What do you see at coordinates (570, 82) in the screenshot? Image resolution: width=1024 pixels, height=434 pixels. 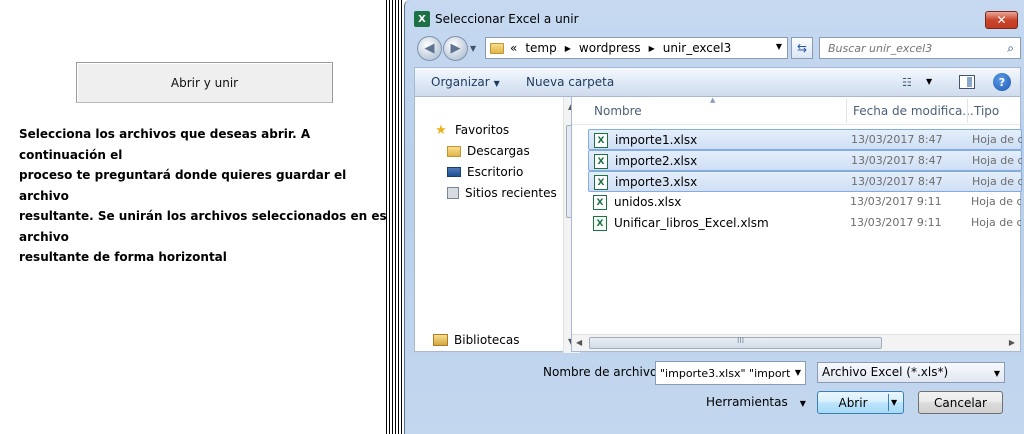 I see `new-folder-button: Nueva carpeta` at bounding box center [570, 82].